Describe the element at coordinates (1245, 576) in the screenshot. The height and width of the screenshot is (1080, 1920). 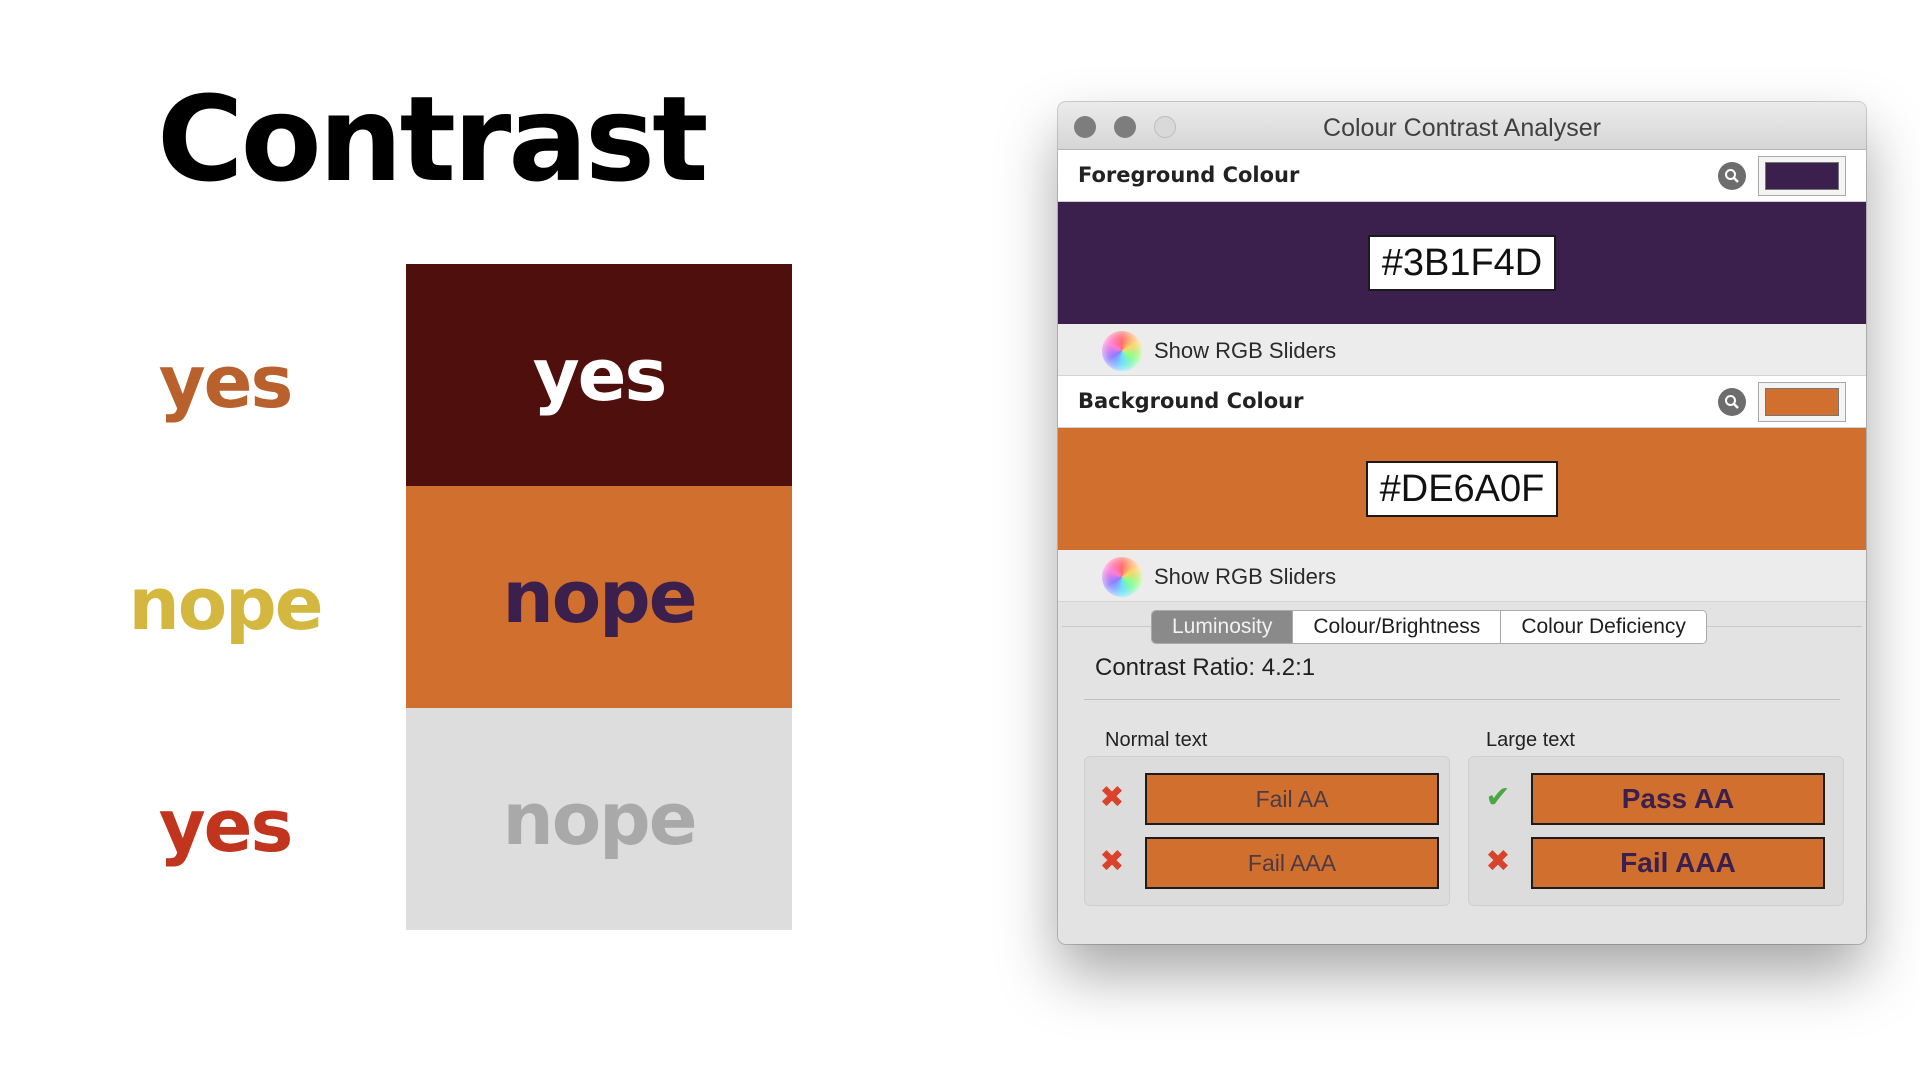
I see `background-rgb-label: Show RGB Sliders` at that location.